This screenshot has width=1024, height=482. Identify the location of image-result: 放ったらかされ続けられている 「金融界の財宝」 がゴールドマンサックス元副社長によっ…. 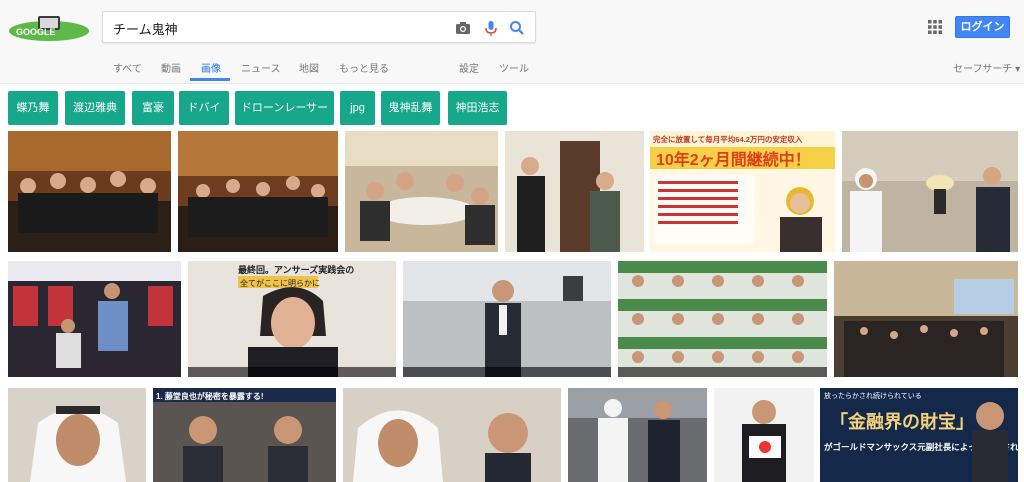
(919, 435).